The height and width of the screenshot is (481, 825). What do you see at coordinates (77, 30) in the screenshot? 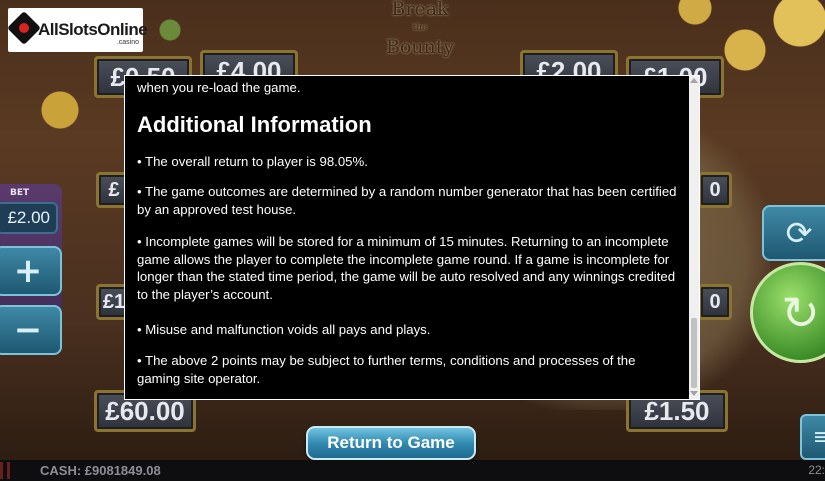
I see `site-logo: AllSlotsOnline .casino` at bounding box center [77, 30].